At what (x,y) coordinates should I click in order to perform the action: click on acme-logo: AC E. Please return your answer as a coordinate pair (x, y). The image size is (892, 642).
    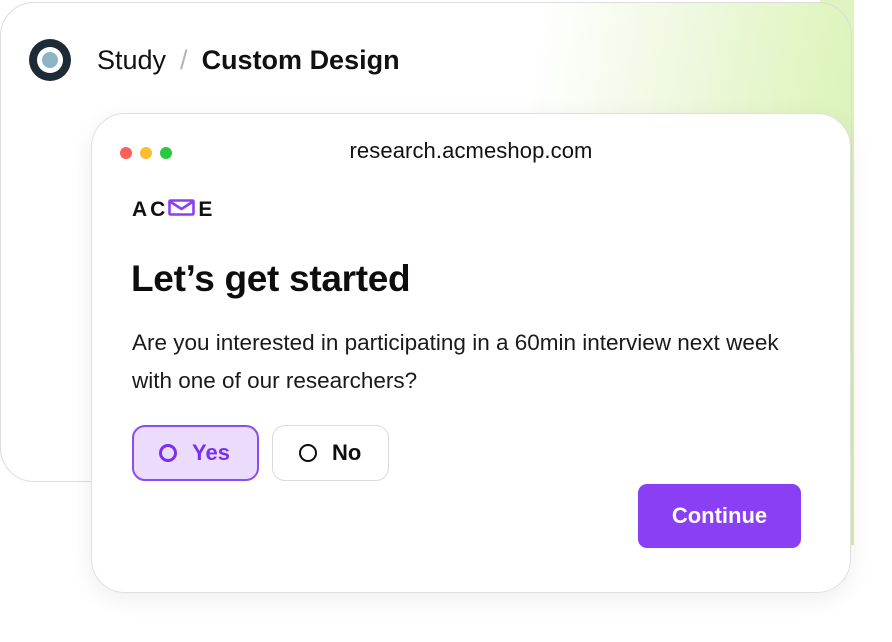
    Looking at the image, I should click on (173, 210).